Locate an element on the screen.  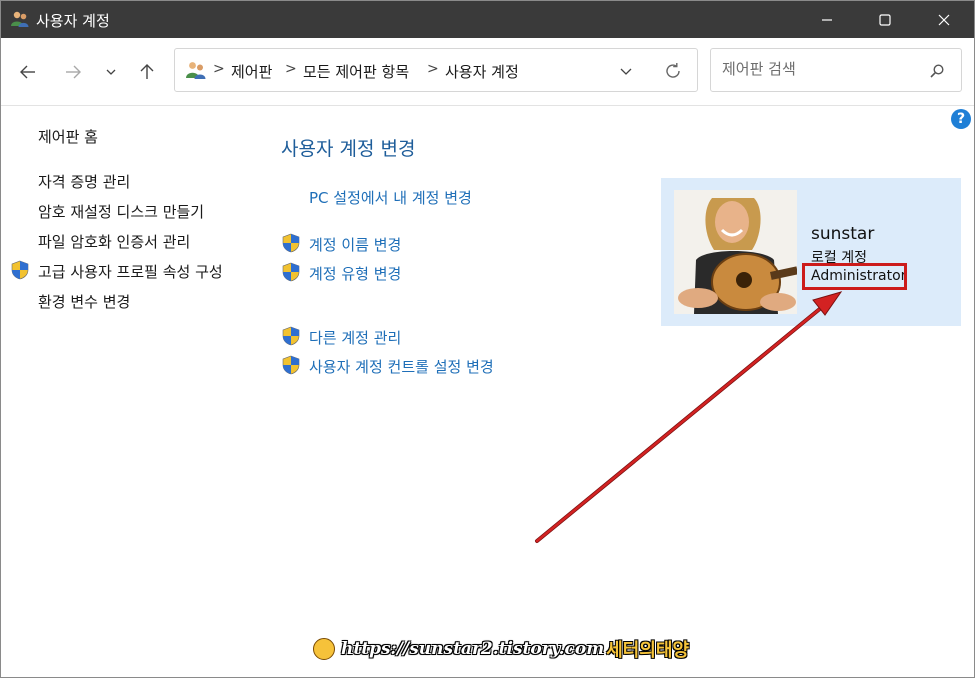
user-avatar is located at coordinates (735, 252).